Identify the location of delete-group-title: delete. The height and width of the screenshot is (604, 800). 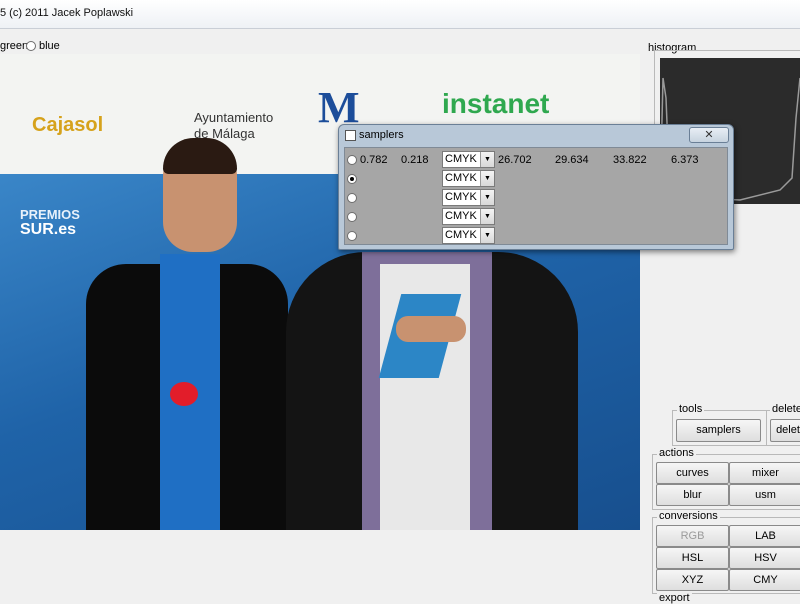
(785, 409).